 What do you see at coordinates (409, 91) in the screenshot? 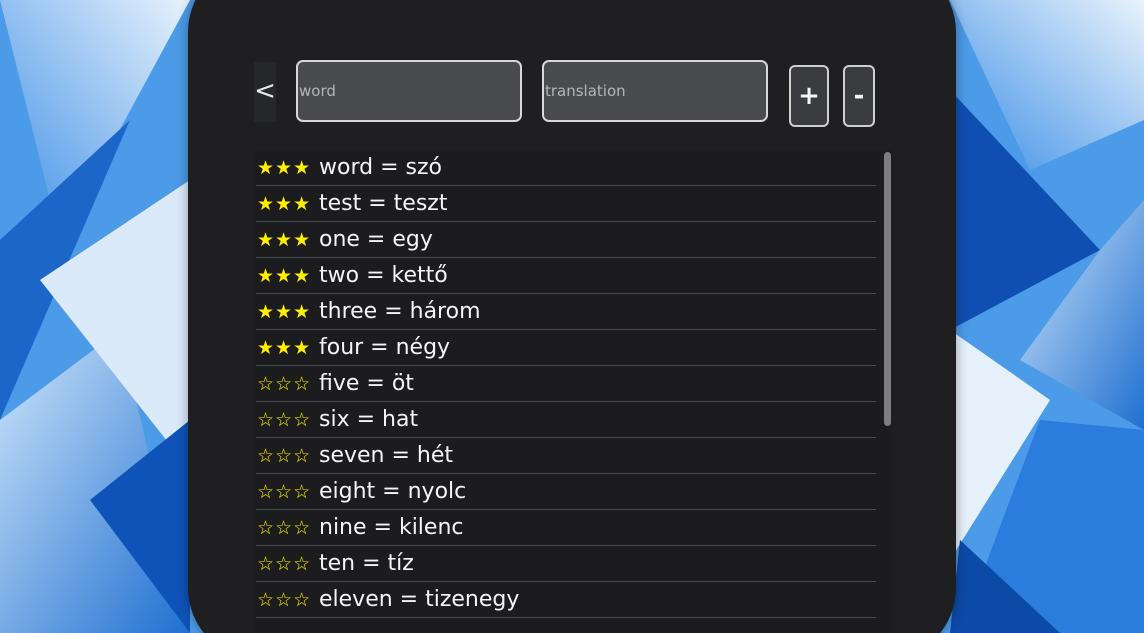
I see `word-input` at bounding box center [409, 91].